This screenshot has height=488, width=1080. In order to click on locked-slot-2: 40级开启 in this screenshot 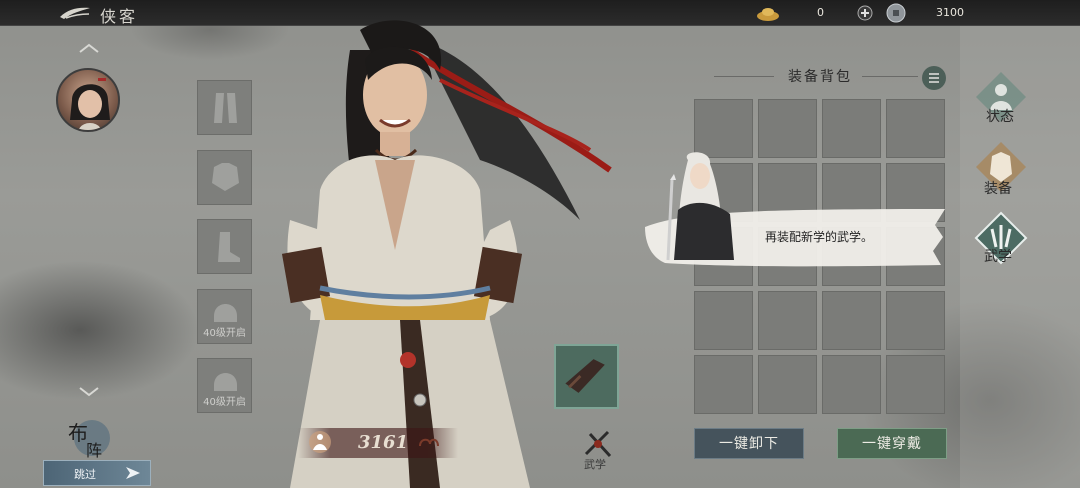, I will do `click(224, 385)`.